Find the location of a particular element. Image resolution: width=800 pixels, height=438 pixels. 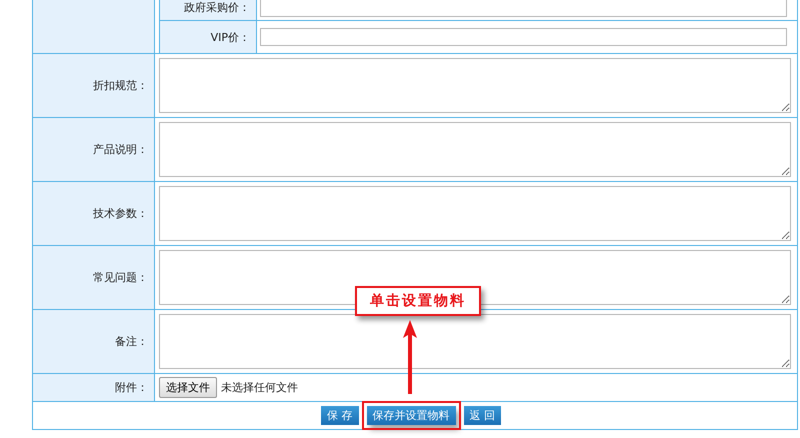

action-button: 保 存 is located at coordinates (339, 415).